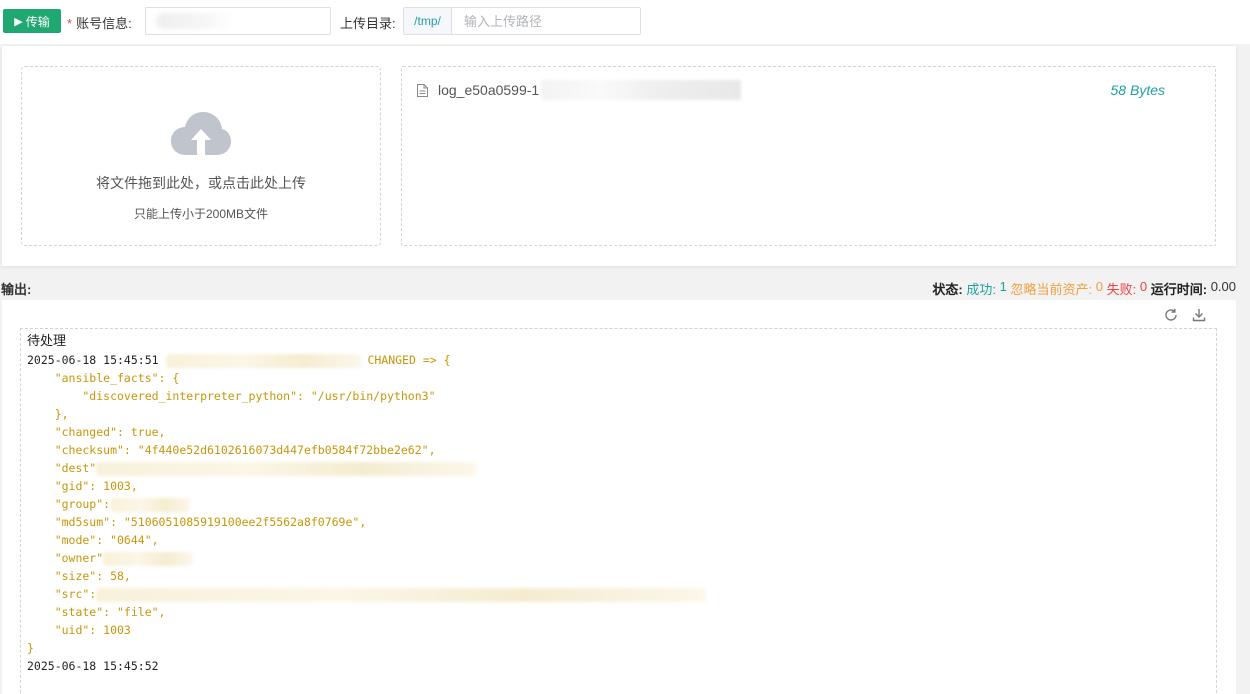 The image size is (1250, 694). I want to click on output-label: 输出:, so click(16, 289).